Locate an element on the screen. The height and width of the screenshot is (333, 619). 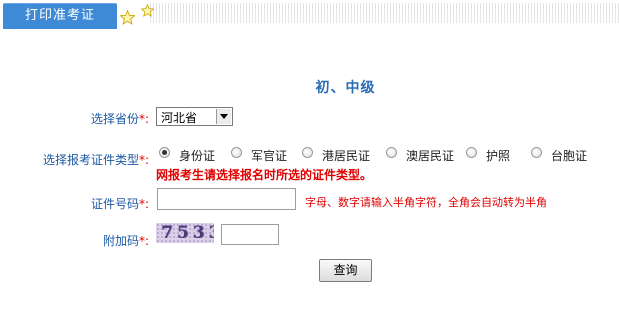
captcha-image: 7533 is located at coordinates (185, 233).